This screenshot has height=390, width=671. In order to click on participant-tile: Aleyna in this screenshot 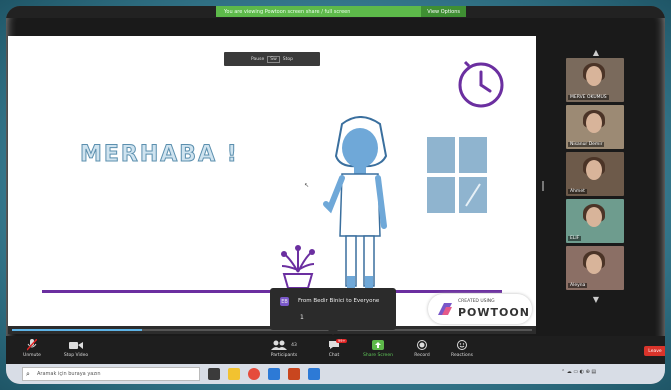, I will do `click(595, 268)`.